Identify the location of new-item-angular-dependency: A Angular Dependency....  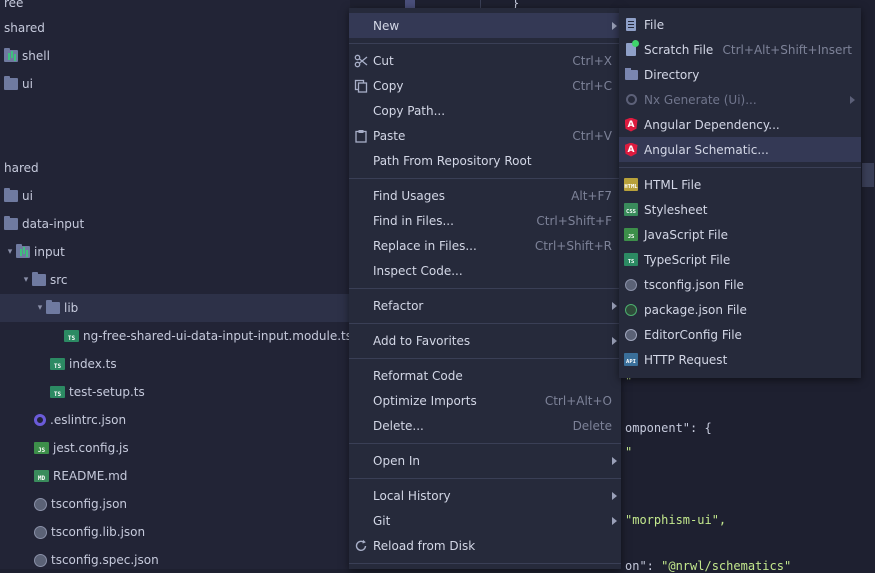
(740, 124).